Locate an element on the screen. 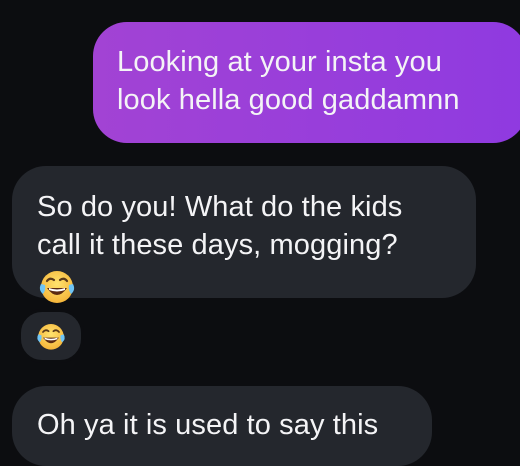 This screenshot has width=520, height=466. laughing-emoji-icon is located at coordinates (256, 285).